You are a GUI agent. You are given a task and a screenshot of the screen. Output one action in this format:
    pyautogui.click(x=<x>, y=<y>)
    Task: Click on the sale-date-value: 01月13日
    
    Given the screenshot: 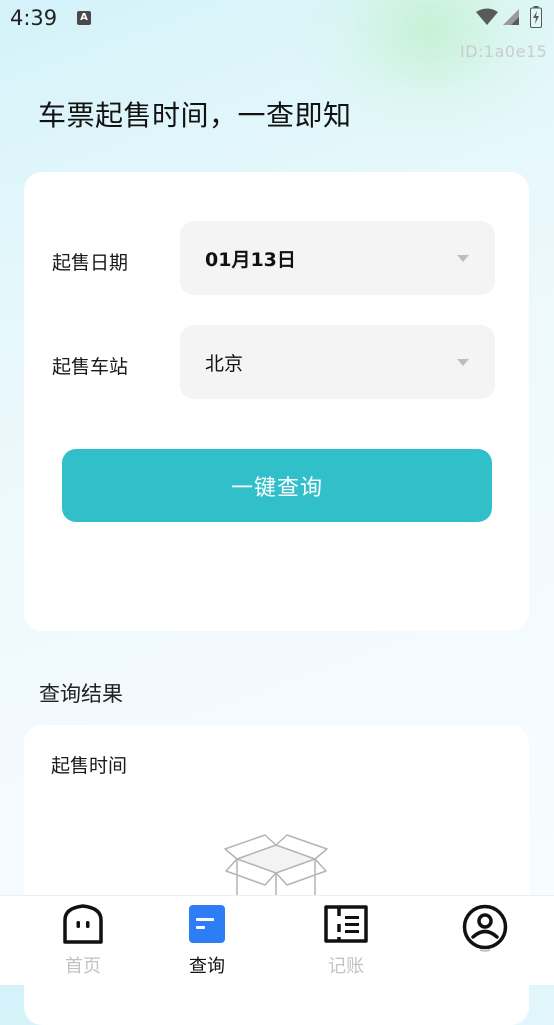 What is the action you would take?
    pyautogui.click(x=250, y=260)
    